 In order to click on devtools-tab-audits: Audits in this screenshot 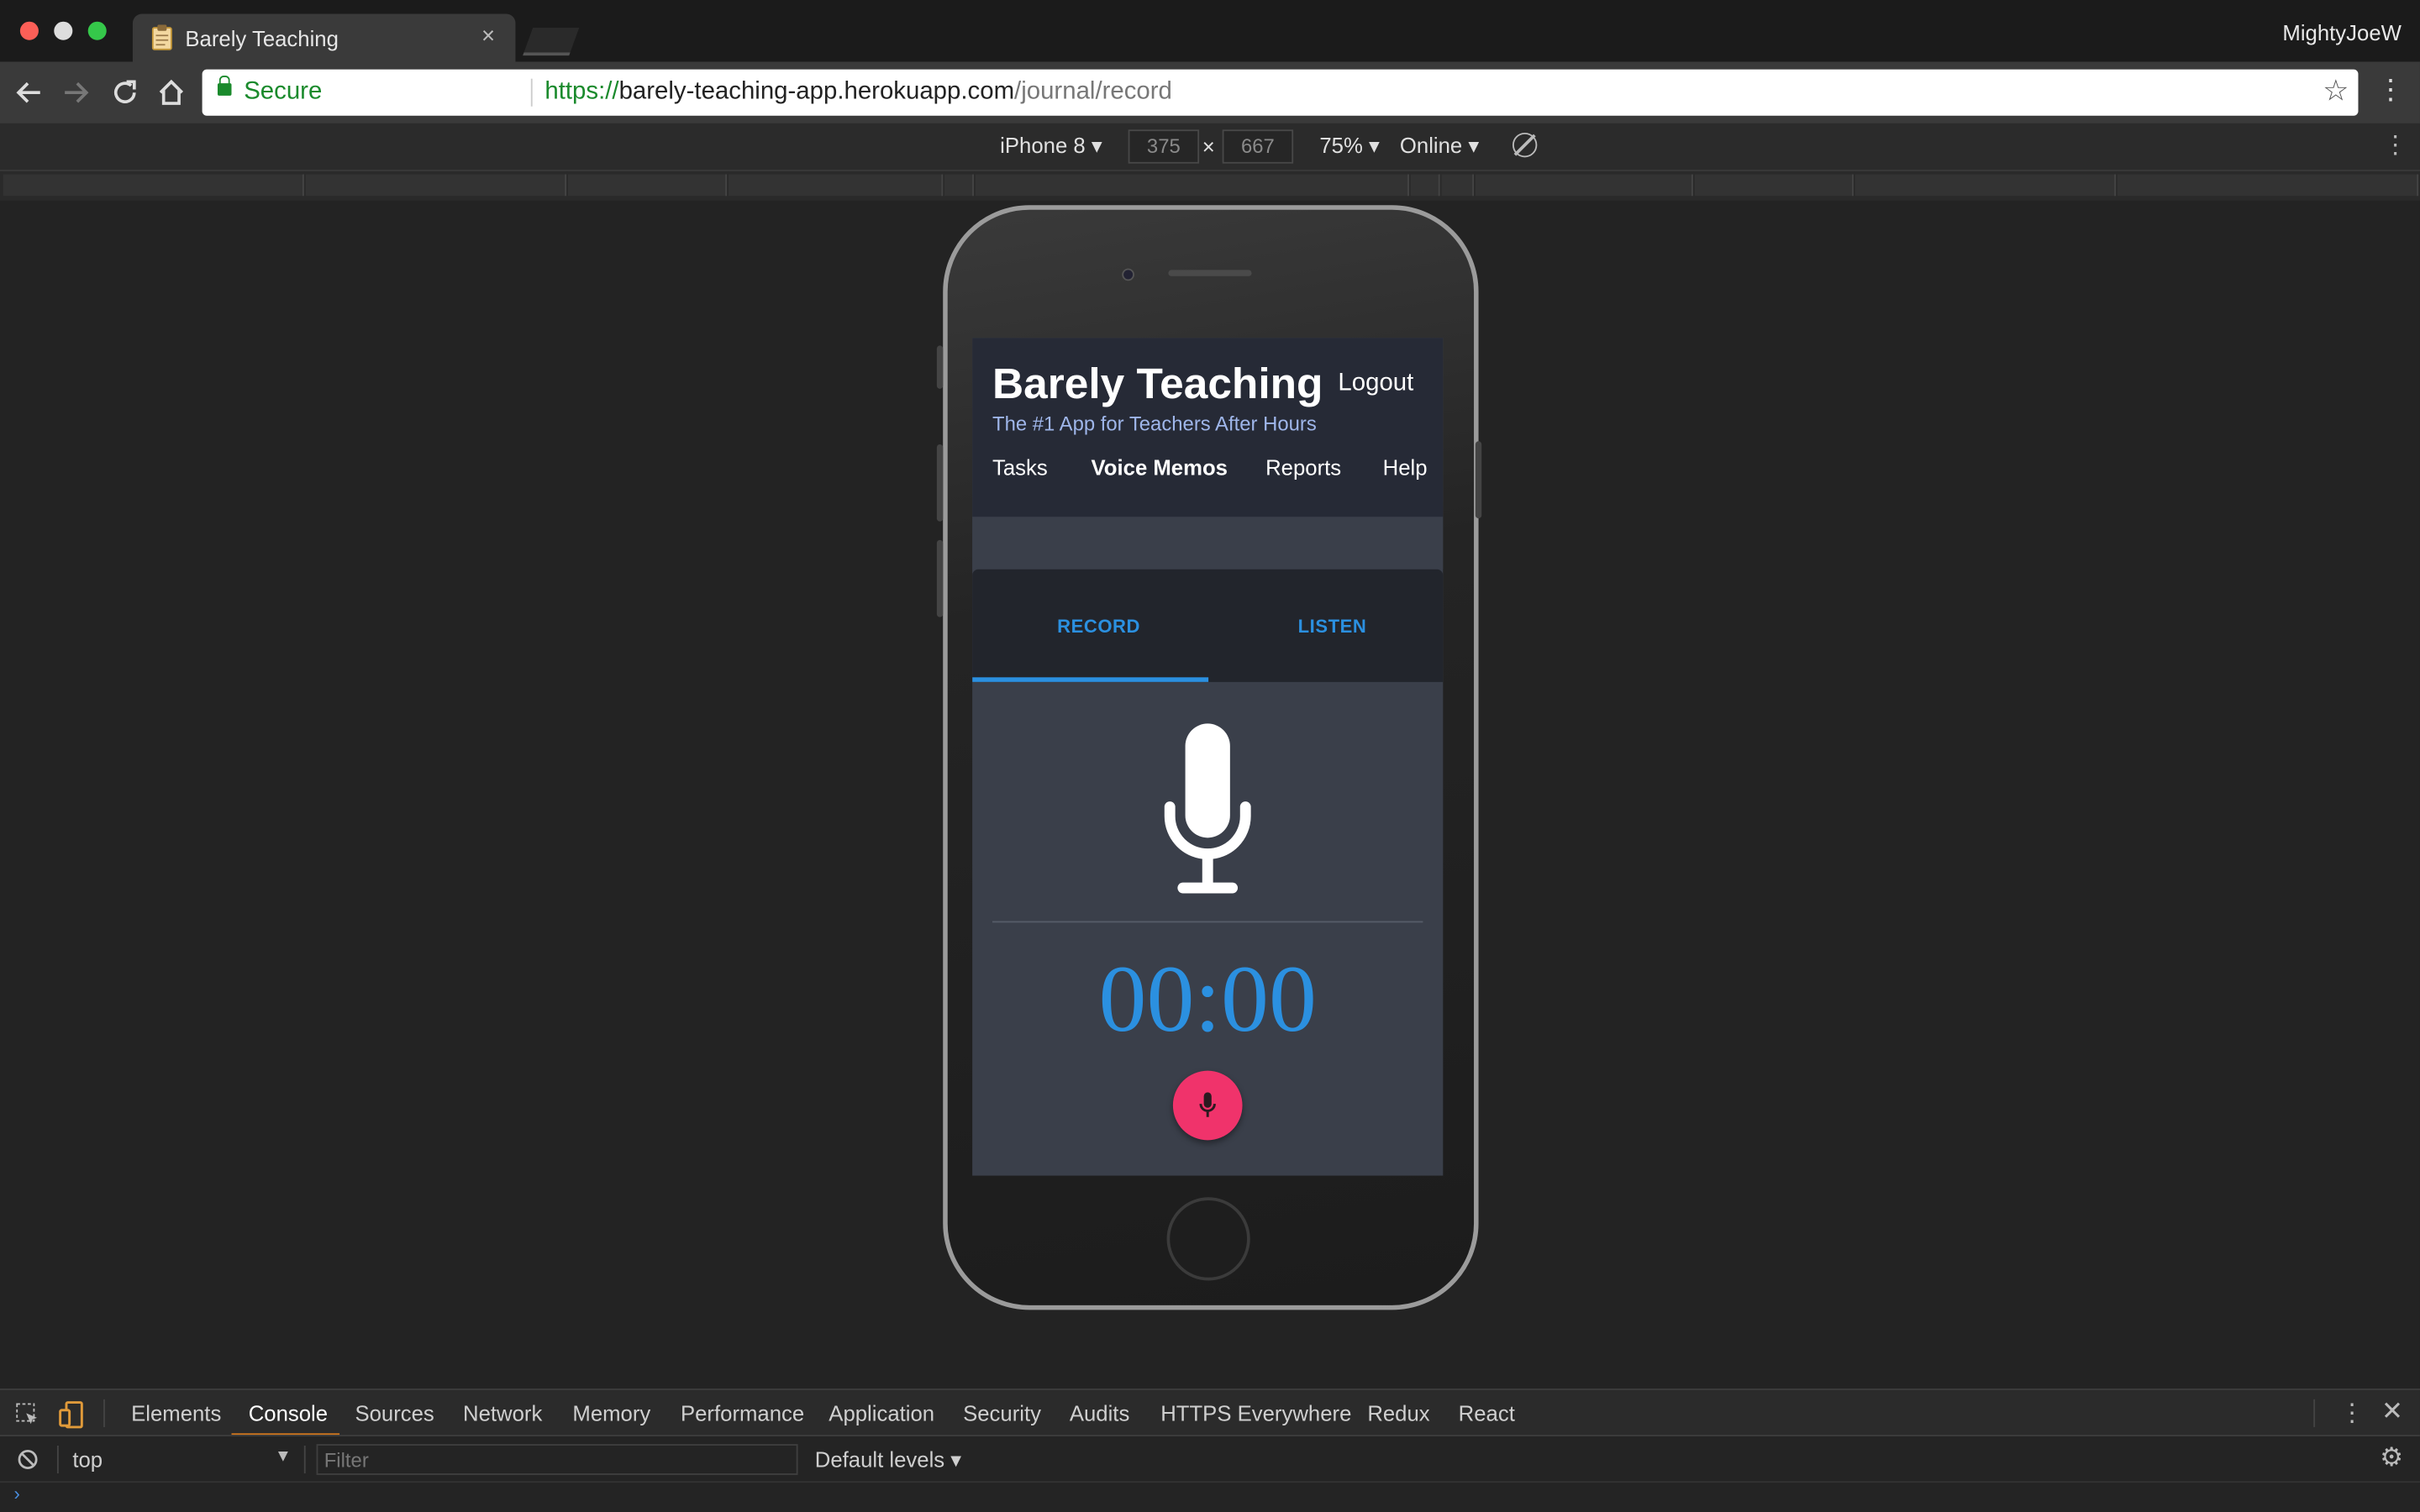, I will do `click(1100, 1413)`.